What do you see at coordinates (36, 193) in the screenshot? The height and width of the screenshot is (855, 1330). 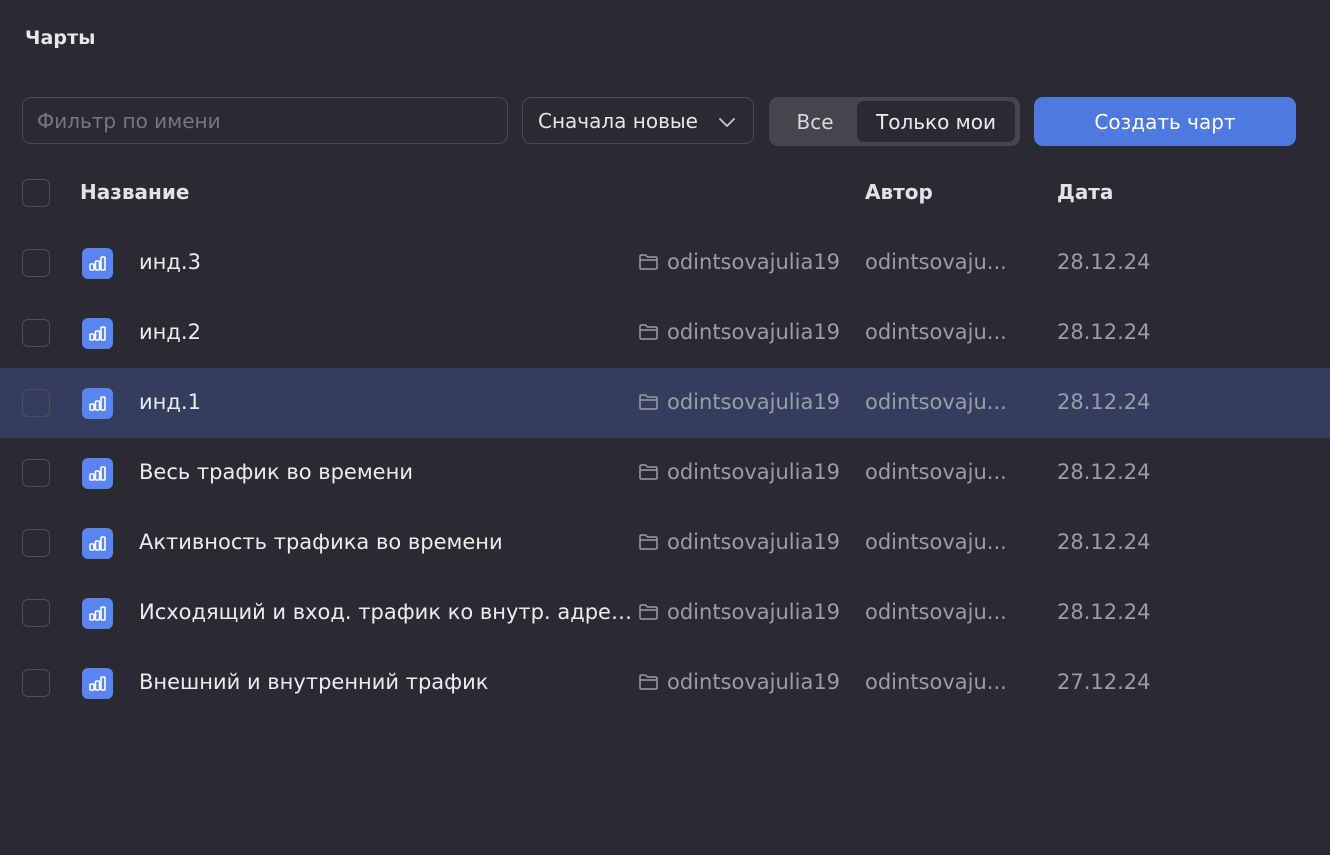 I see `select-all-checkbox` at bounding box center [36, 193].